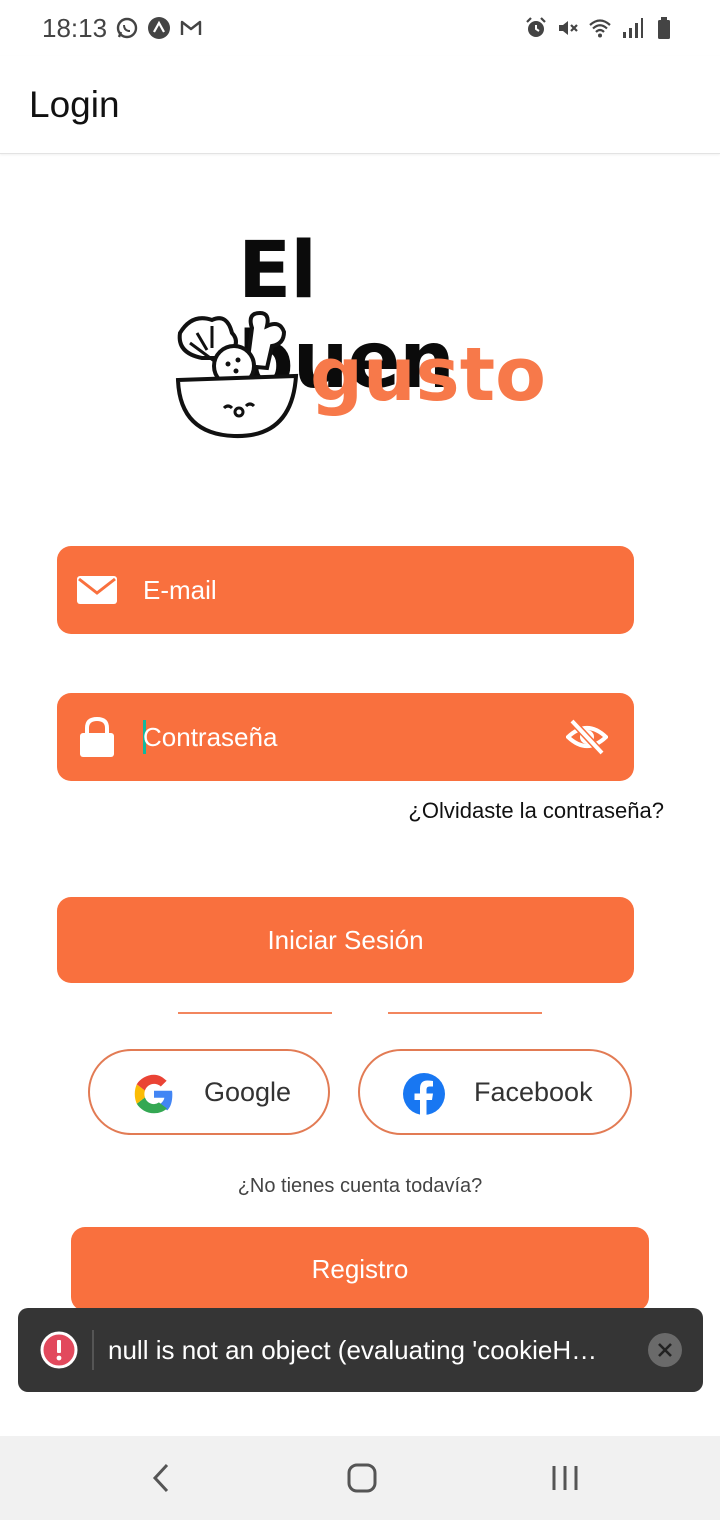 The image size is (720, 1520). I want to click on no-account-text: ¿No tienes cuenta todavía?, so click(360, 1186).